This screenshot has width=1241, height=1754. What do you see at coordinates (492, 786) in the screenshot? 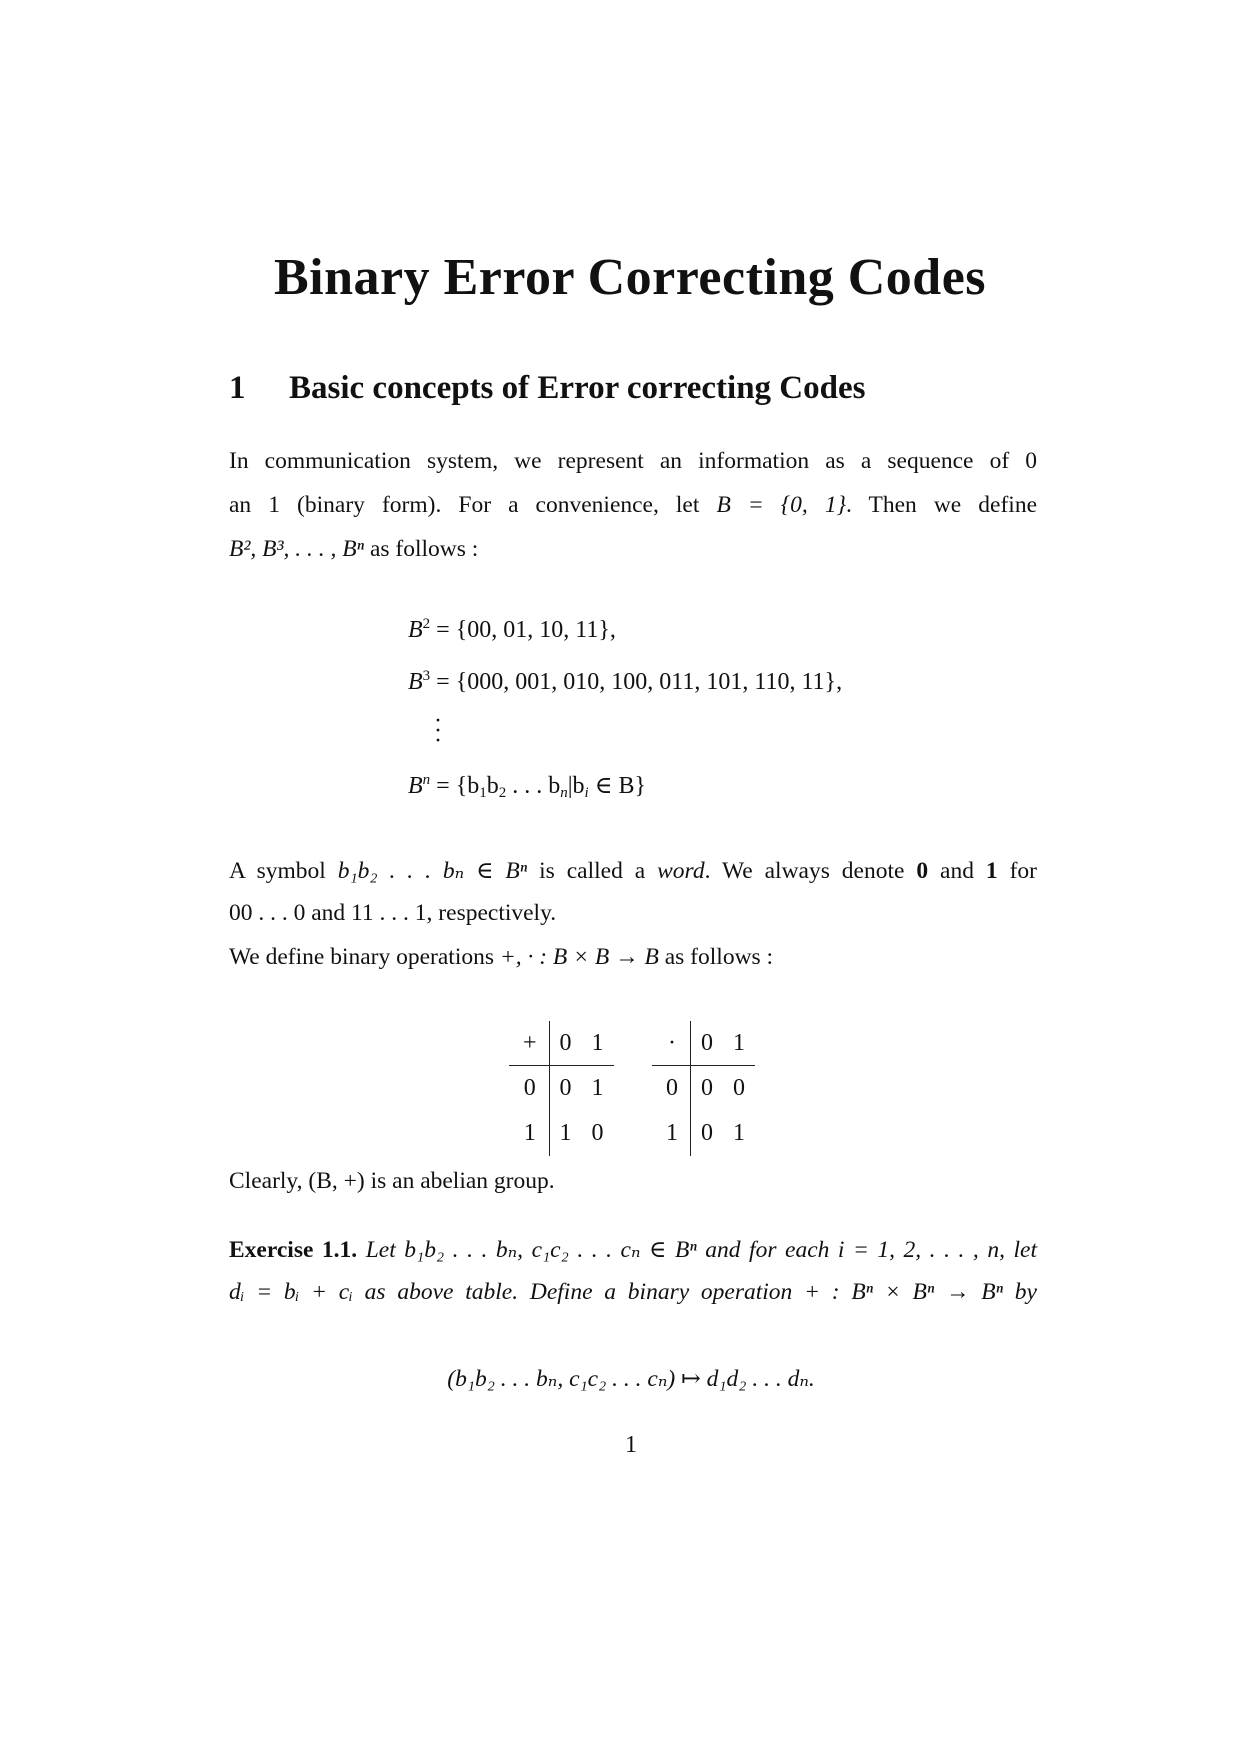
I see `text: b` at bounding box center [492, 786].